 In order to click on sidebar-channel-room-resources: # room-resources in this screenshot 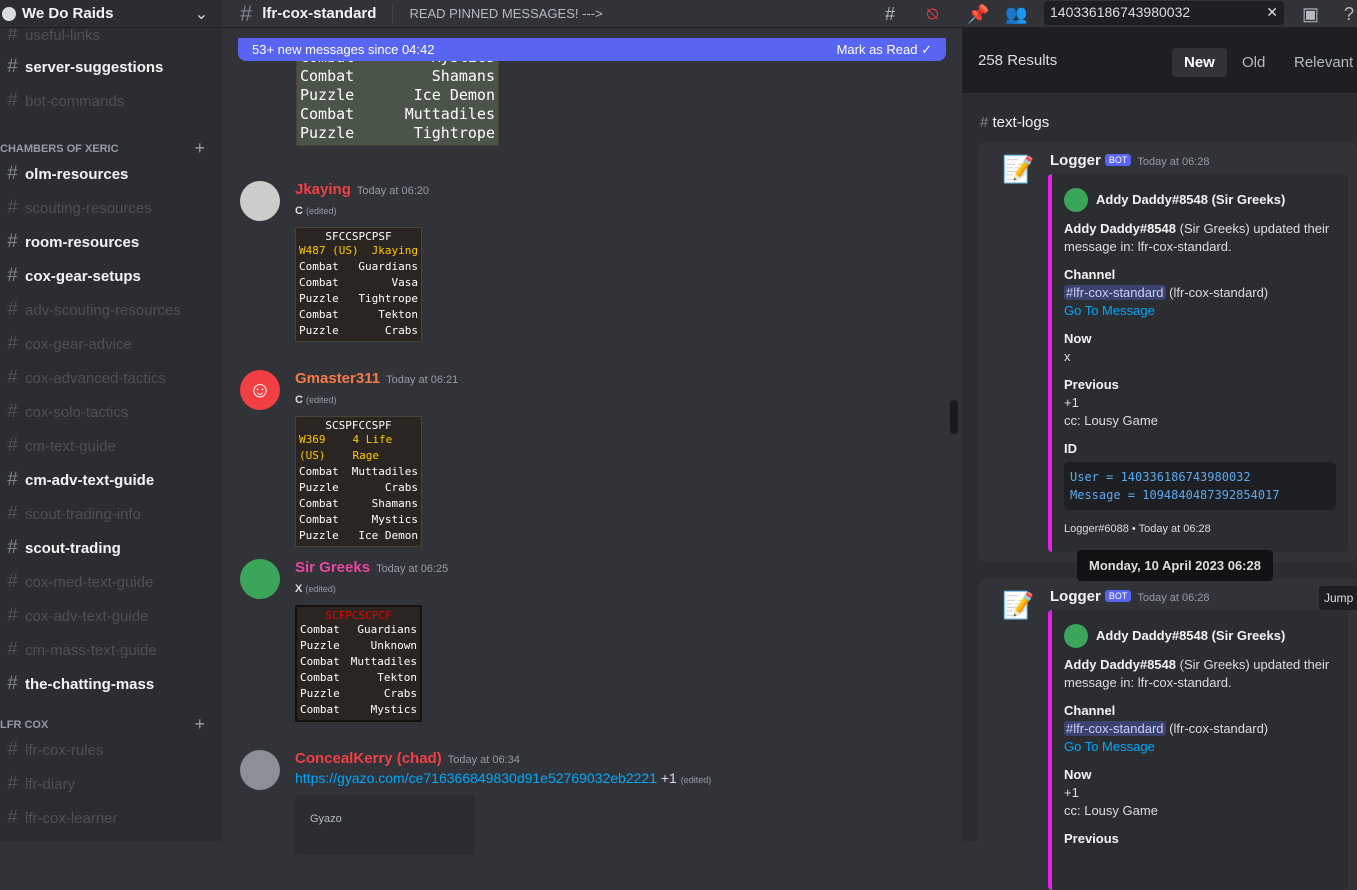, I will do `click(107, 242)`.